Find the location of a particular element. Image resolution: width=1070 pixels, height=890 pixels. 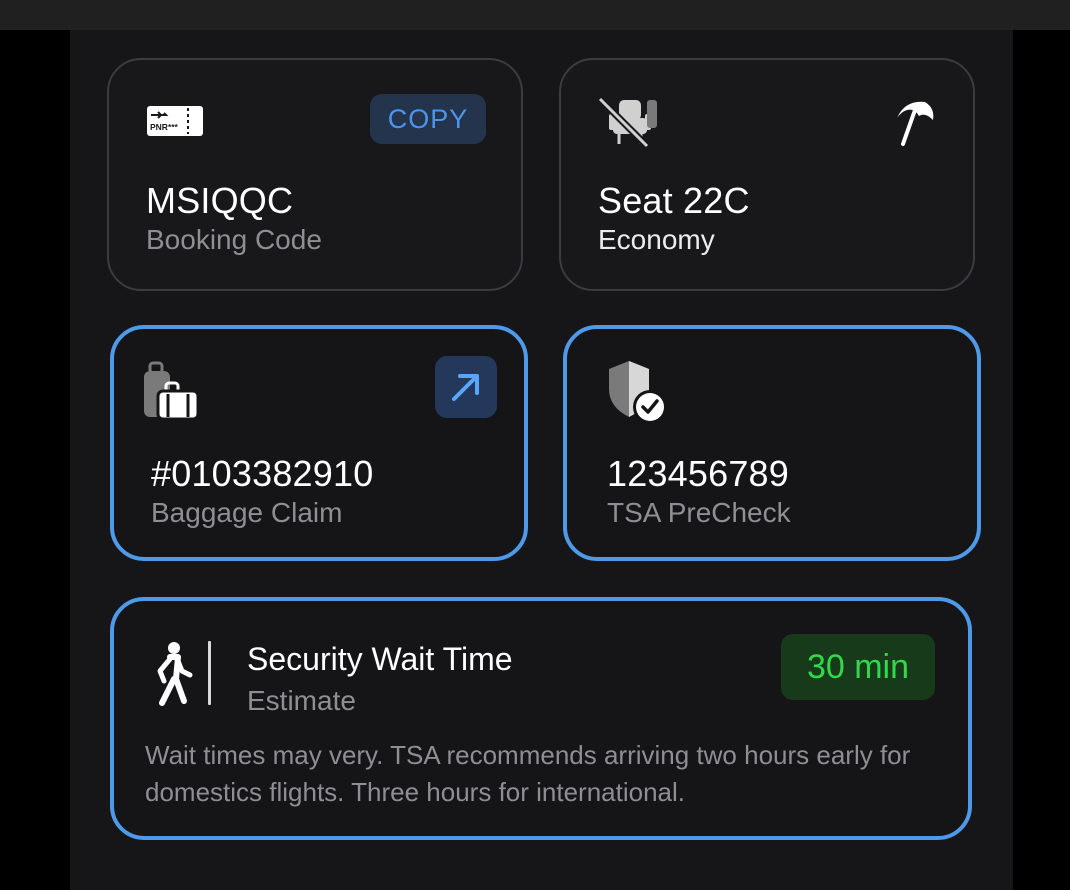

shield-check-icon is located at coordinates (638, 392).